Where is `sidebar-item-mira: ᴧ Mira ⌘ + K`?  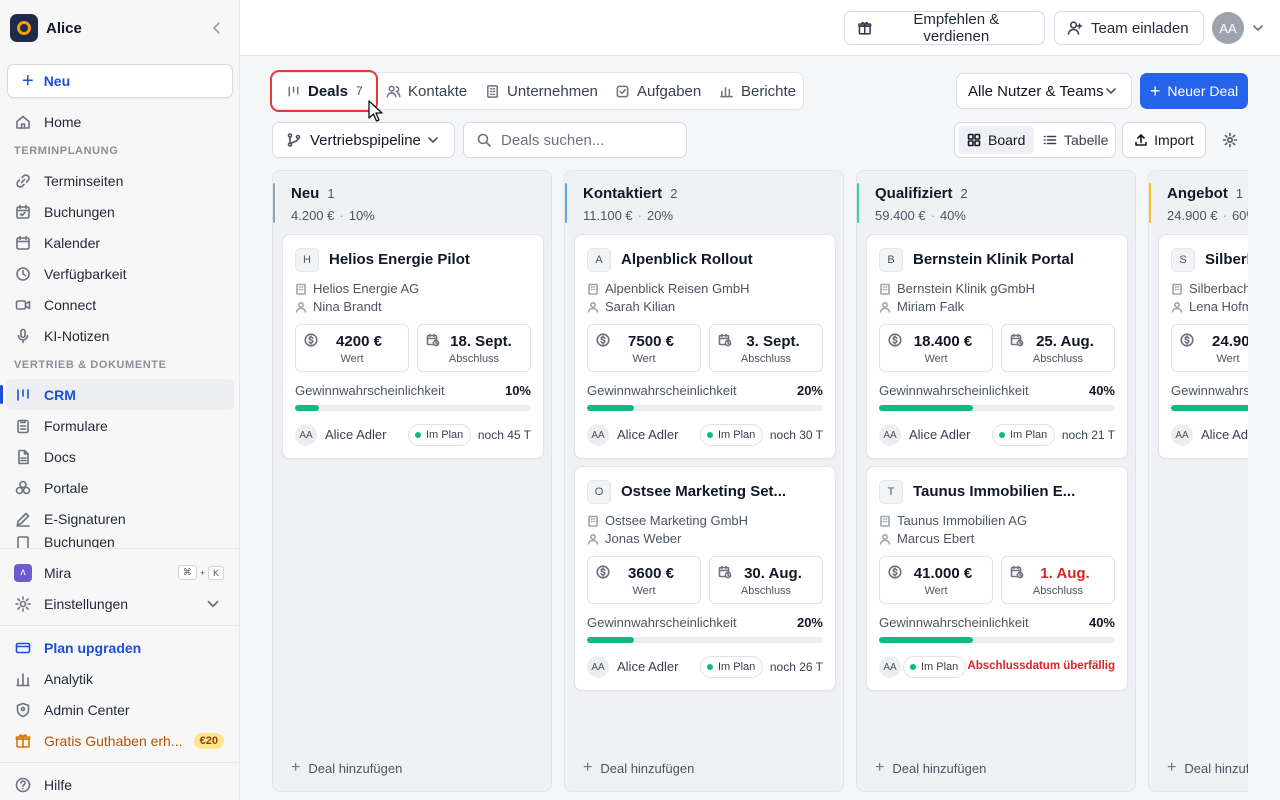 sidebar-item-mira: ᴧ Mira ⌘ + K is located at coordinates (120, 572).